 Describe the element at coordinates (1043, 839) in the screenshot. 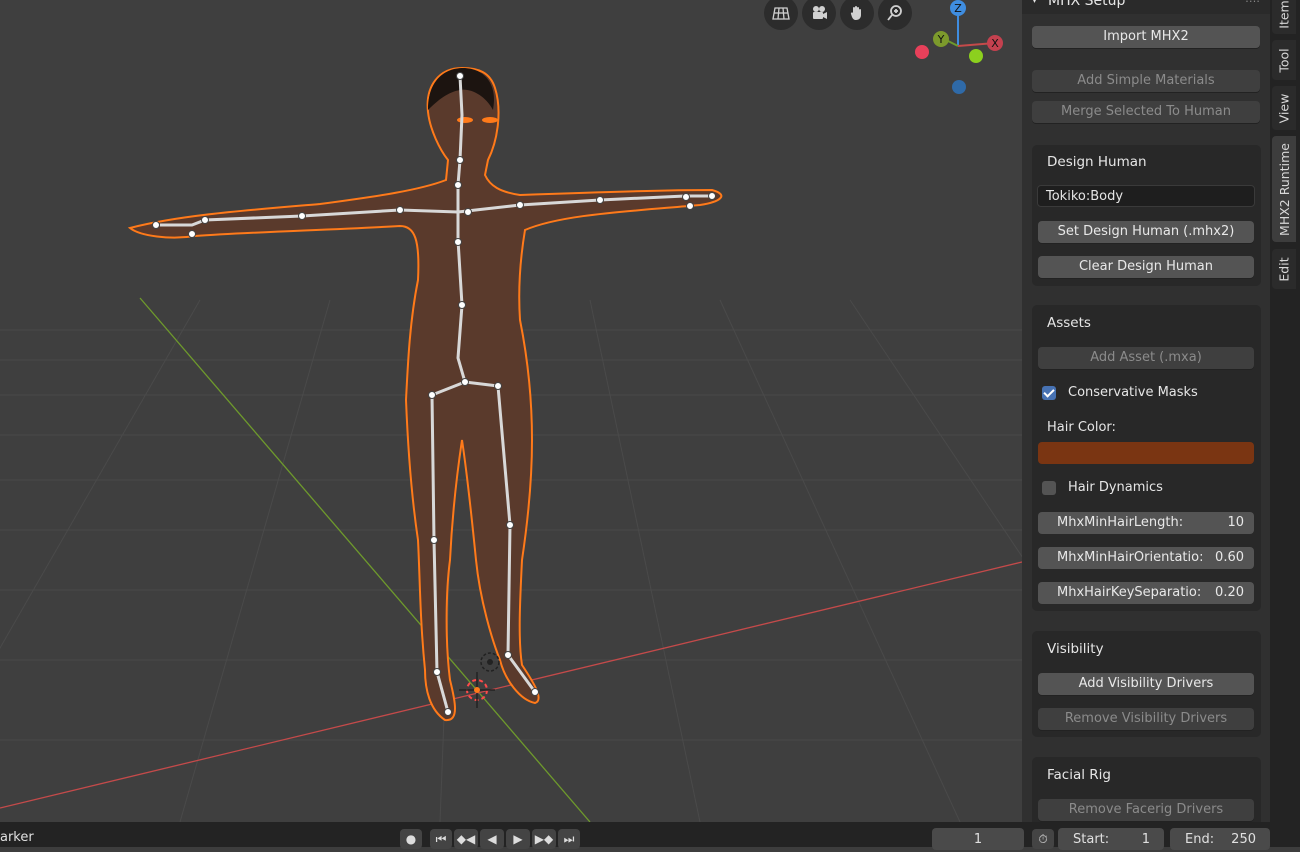

I see `stopwatch-icon: ⏱` at that location.